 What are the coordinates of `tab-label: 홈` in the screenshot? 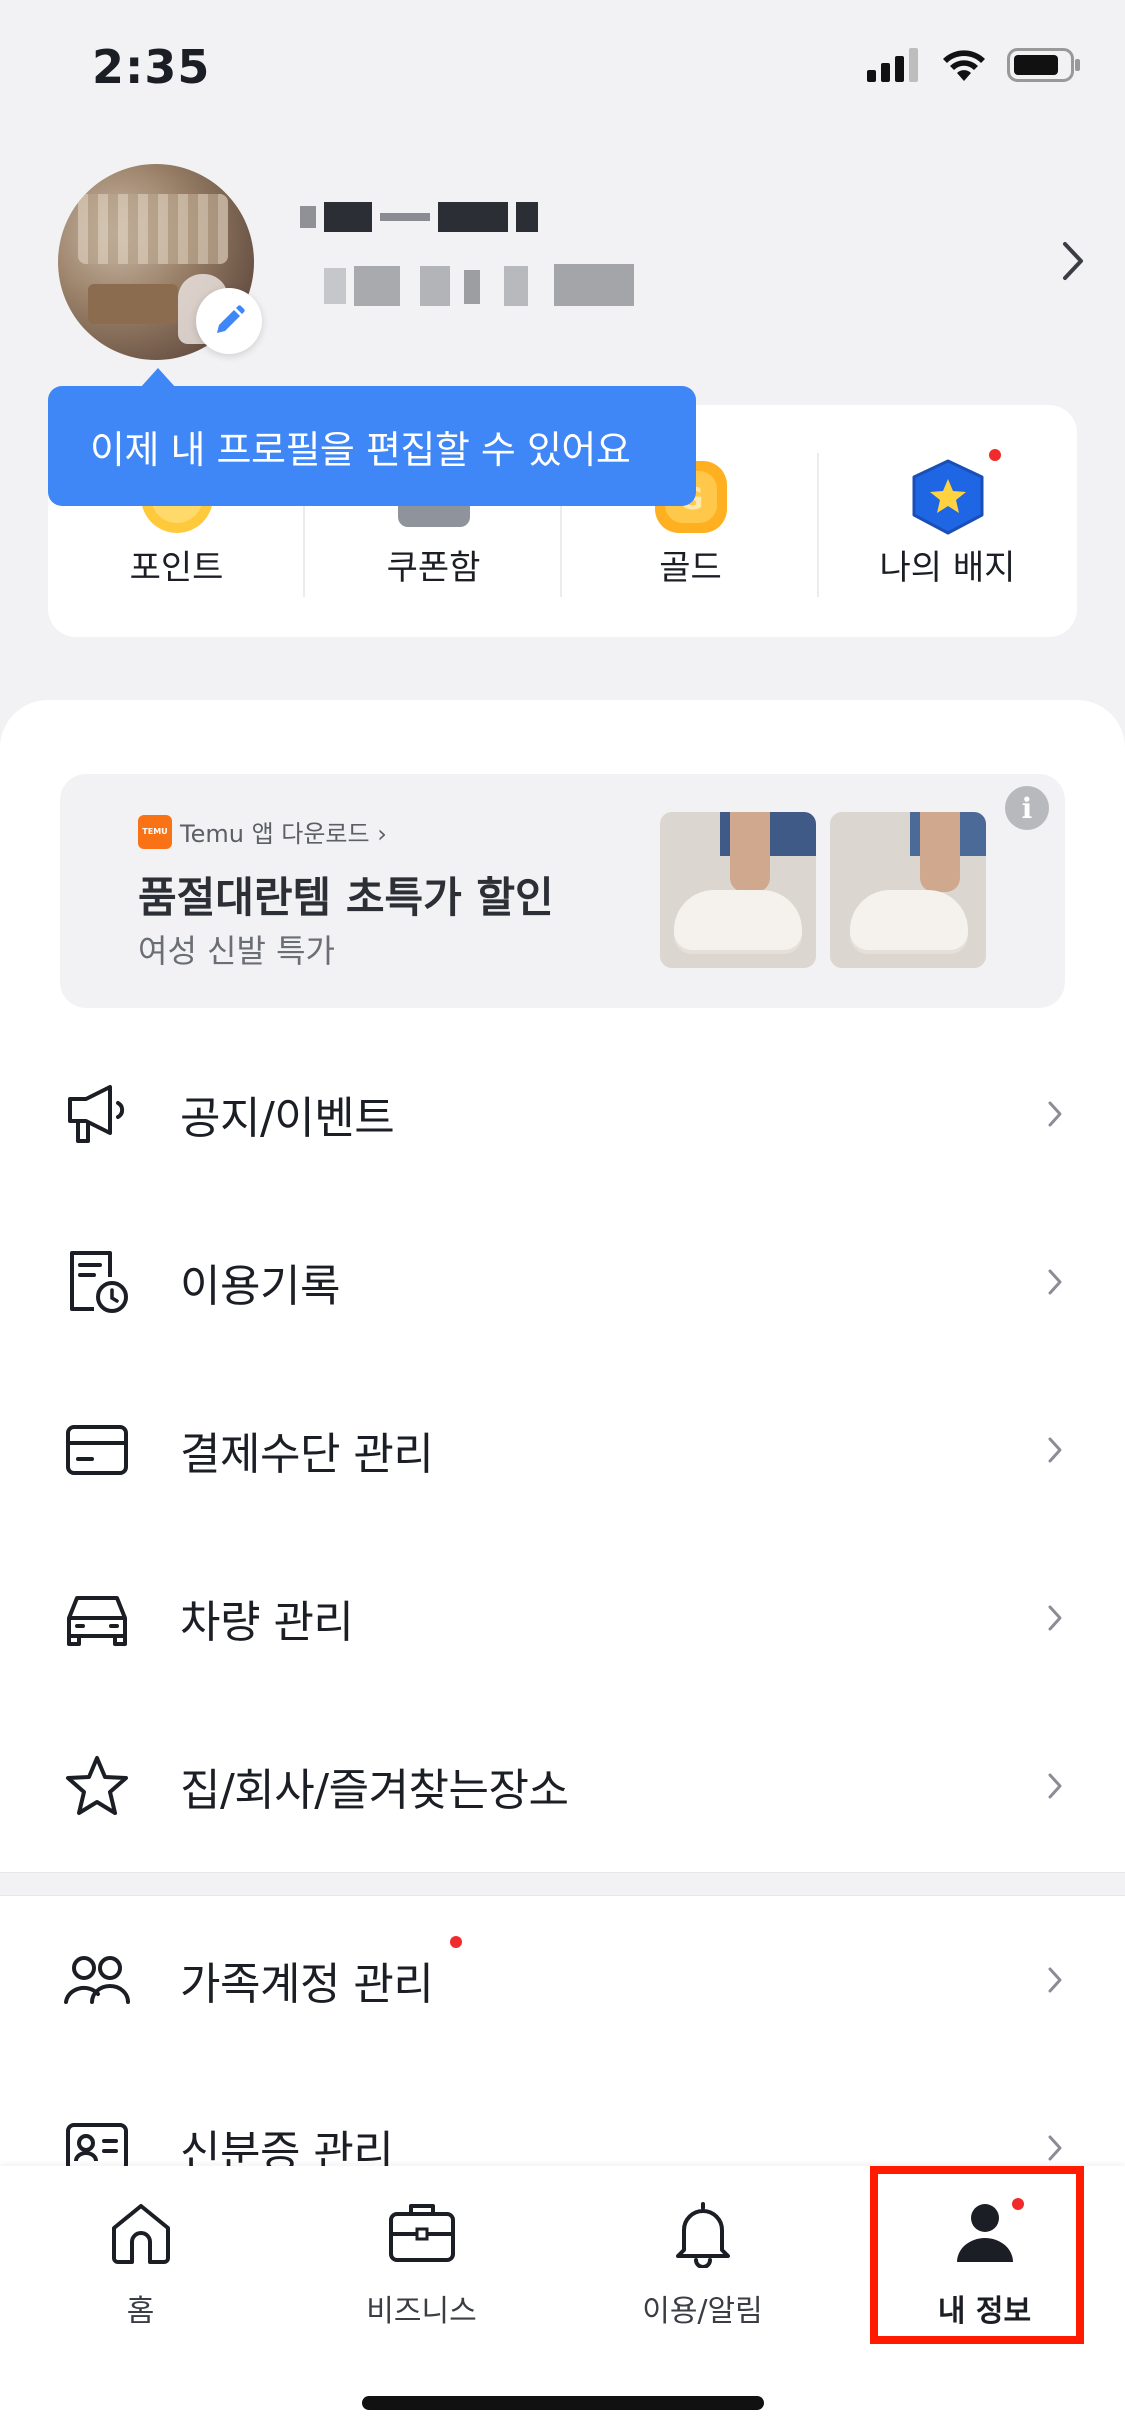 It's located at (140, 2311).